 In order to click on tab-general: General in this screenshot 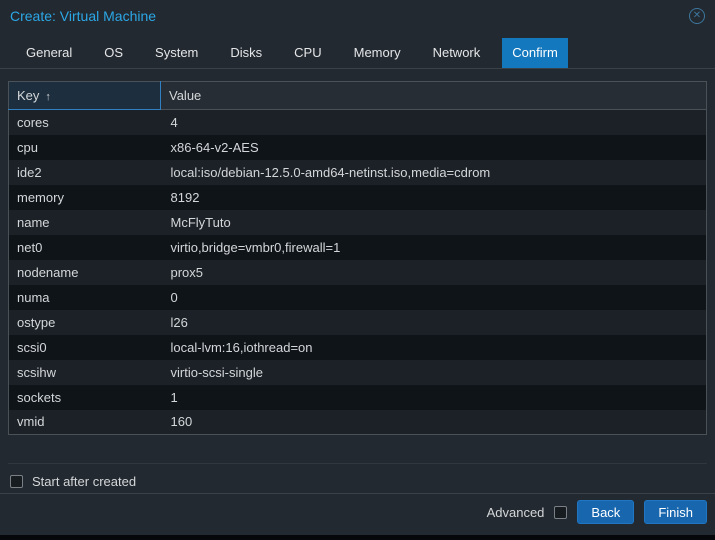, I will do `click(49, 53)`.